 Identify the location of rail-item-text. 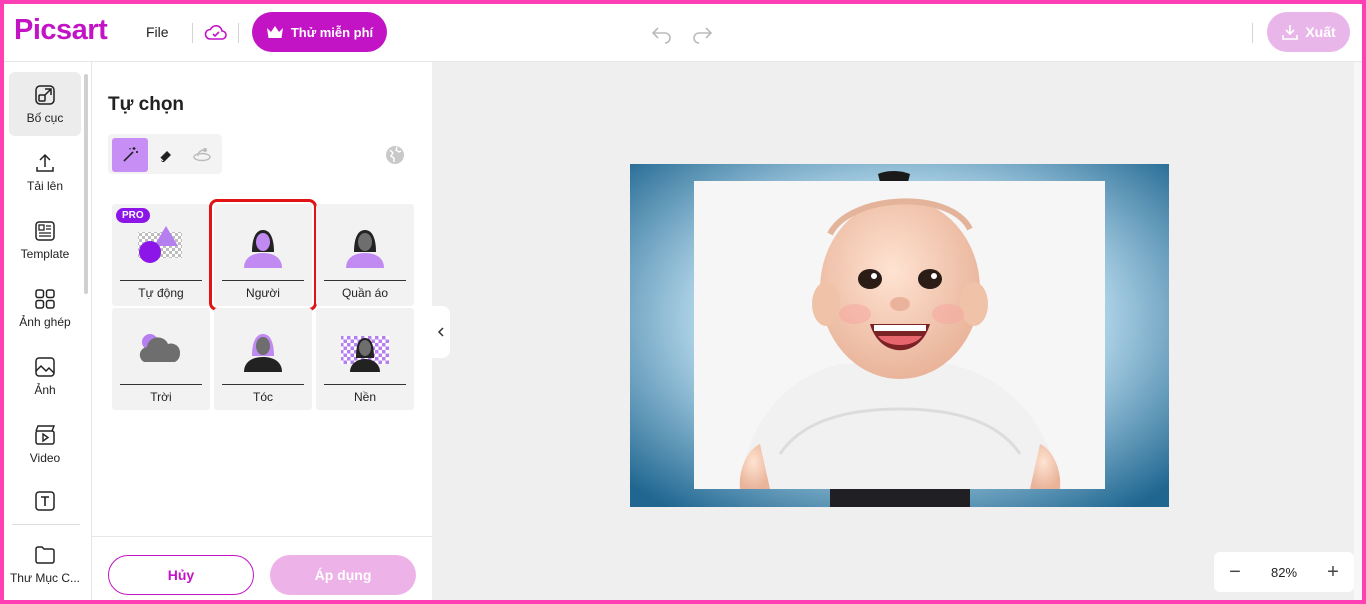
(45, 501).